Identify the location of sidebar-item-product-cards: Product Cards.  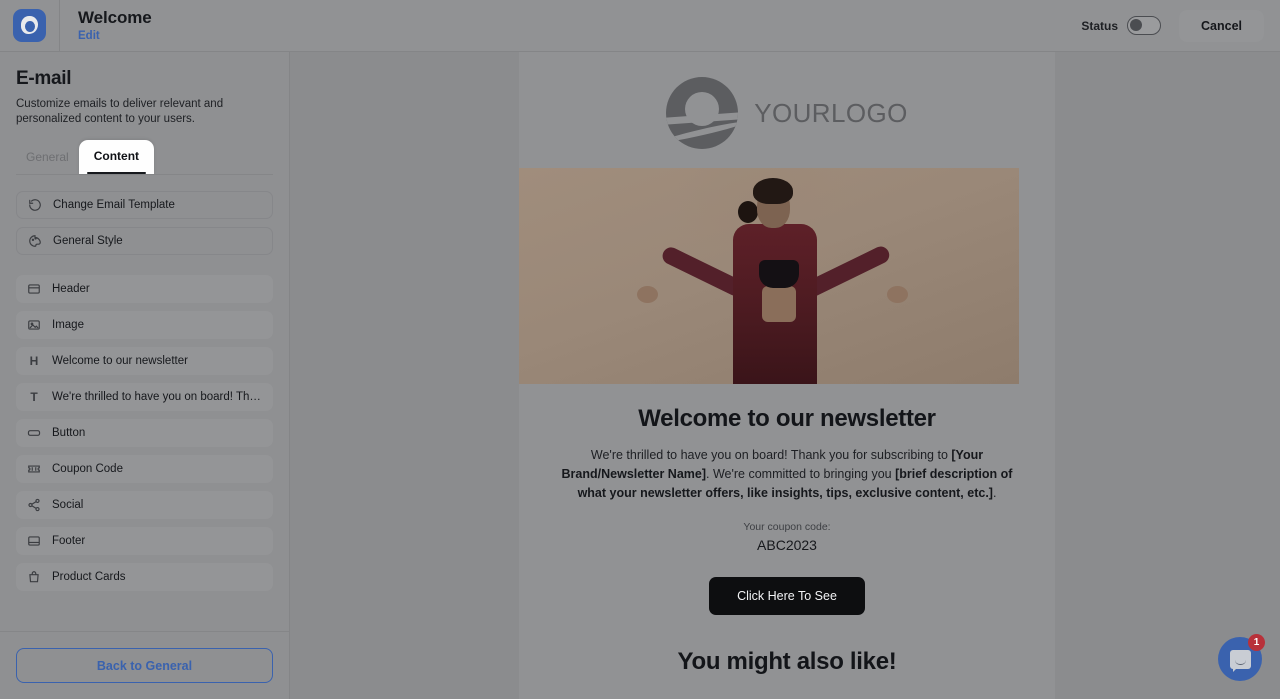
(144, 577).